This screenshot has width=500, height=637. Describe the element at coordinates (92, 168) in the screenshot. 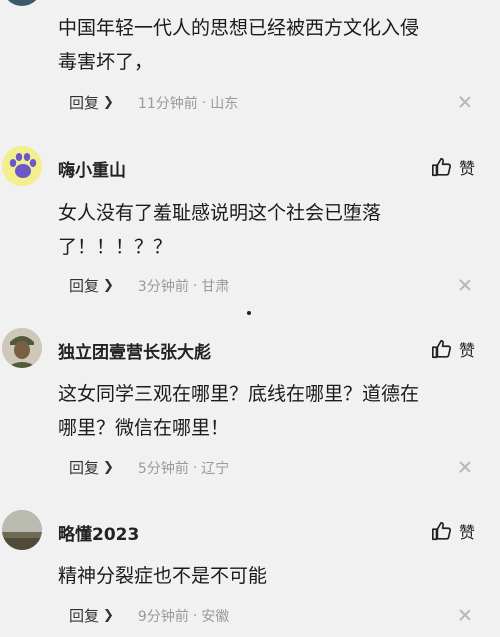

I see `username: 嗨小重山` at that location.